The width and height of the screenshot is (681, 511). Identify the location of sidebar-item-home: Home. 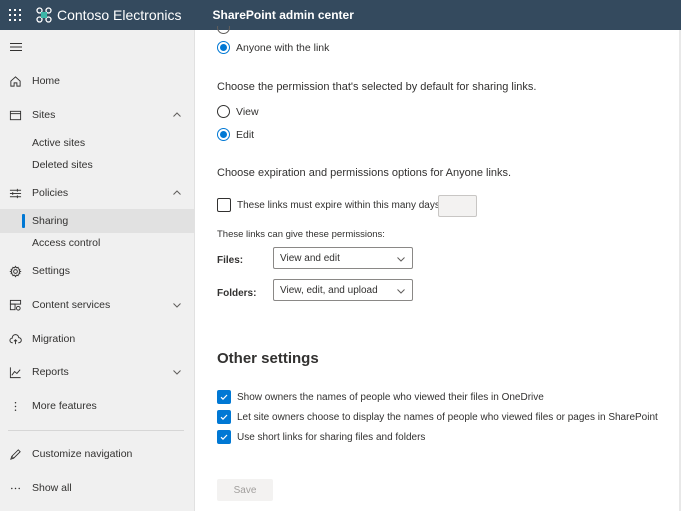
(97, 81).